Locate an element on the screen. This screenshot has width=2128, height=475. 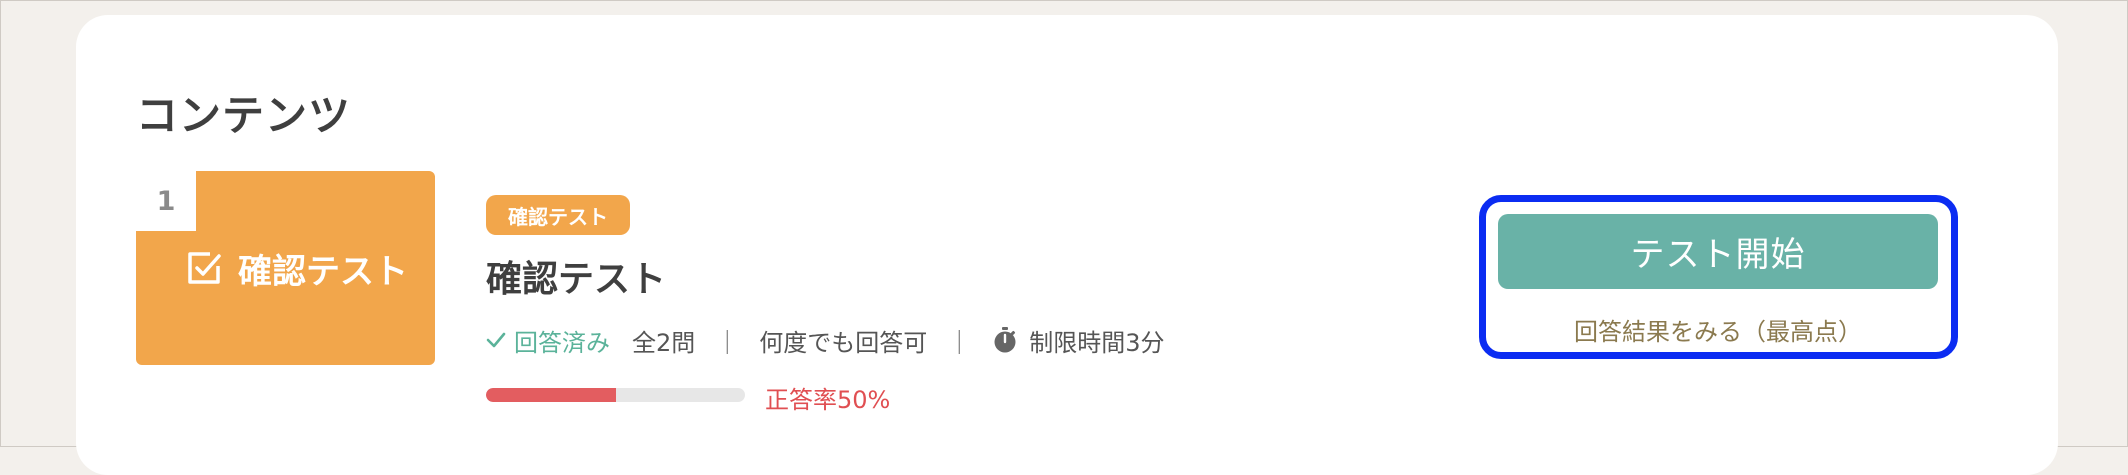
content-meta: 回答済み 全2問 ｜ 何度でも回答可 ｜ 制限時間3分 is located at coordinates (825, 340).